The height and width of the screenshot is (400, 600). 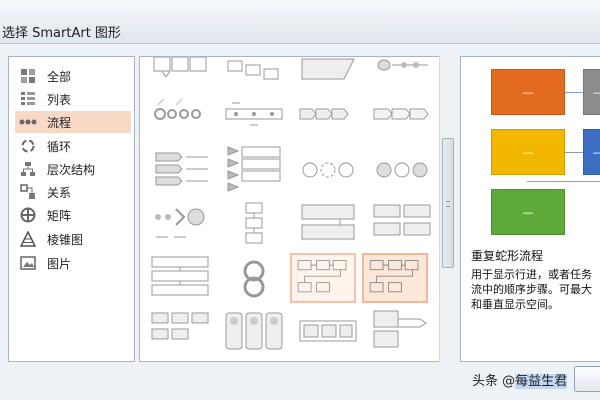 I want to click on category-item-pyramid: 棱锥图, so click(x=73, y=239).